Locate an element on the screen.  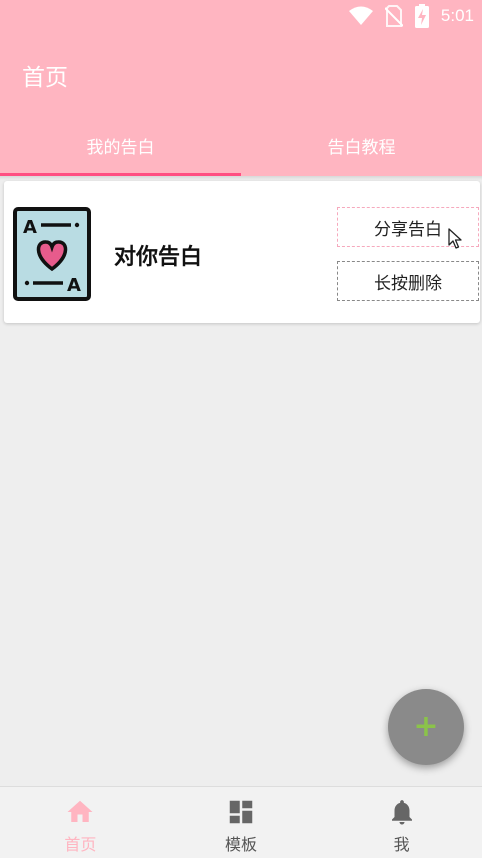
nav-item-templates: 模板 is located at coordinates (241, 822).